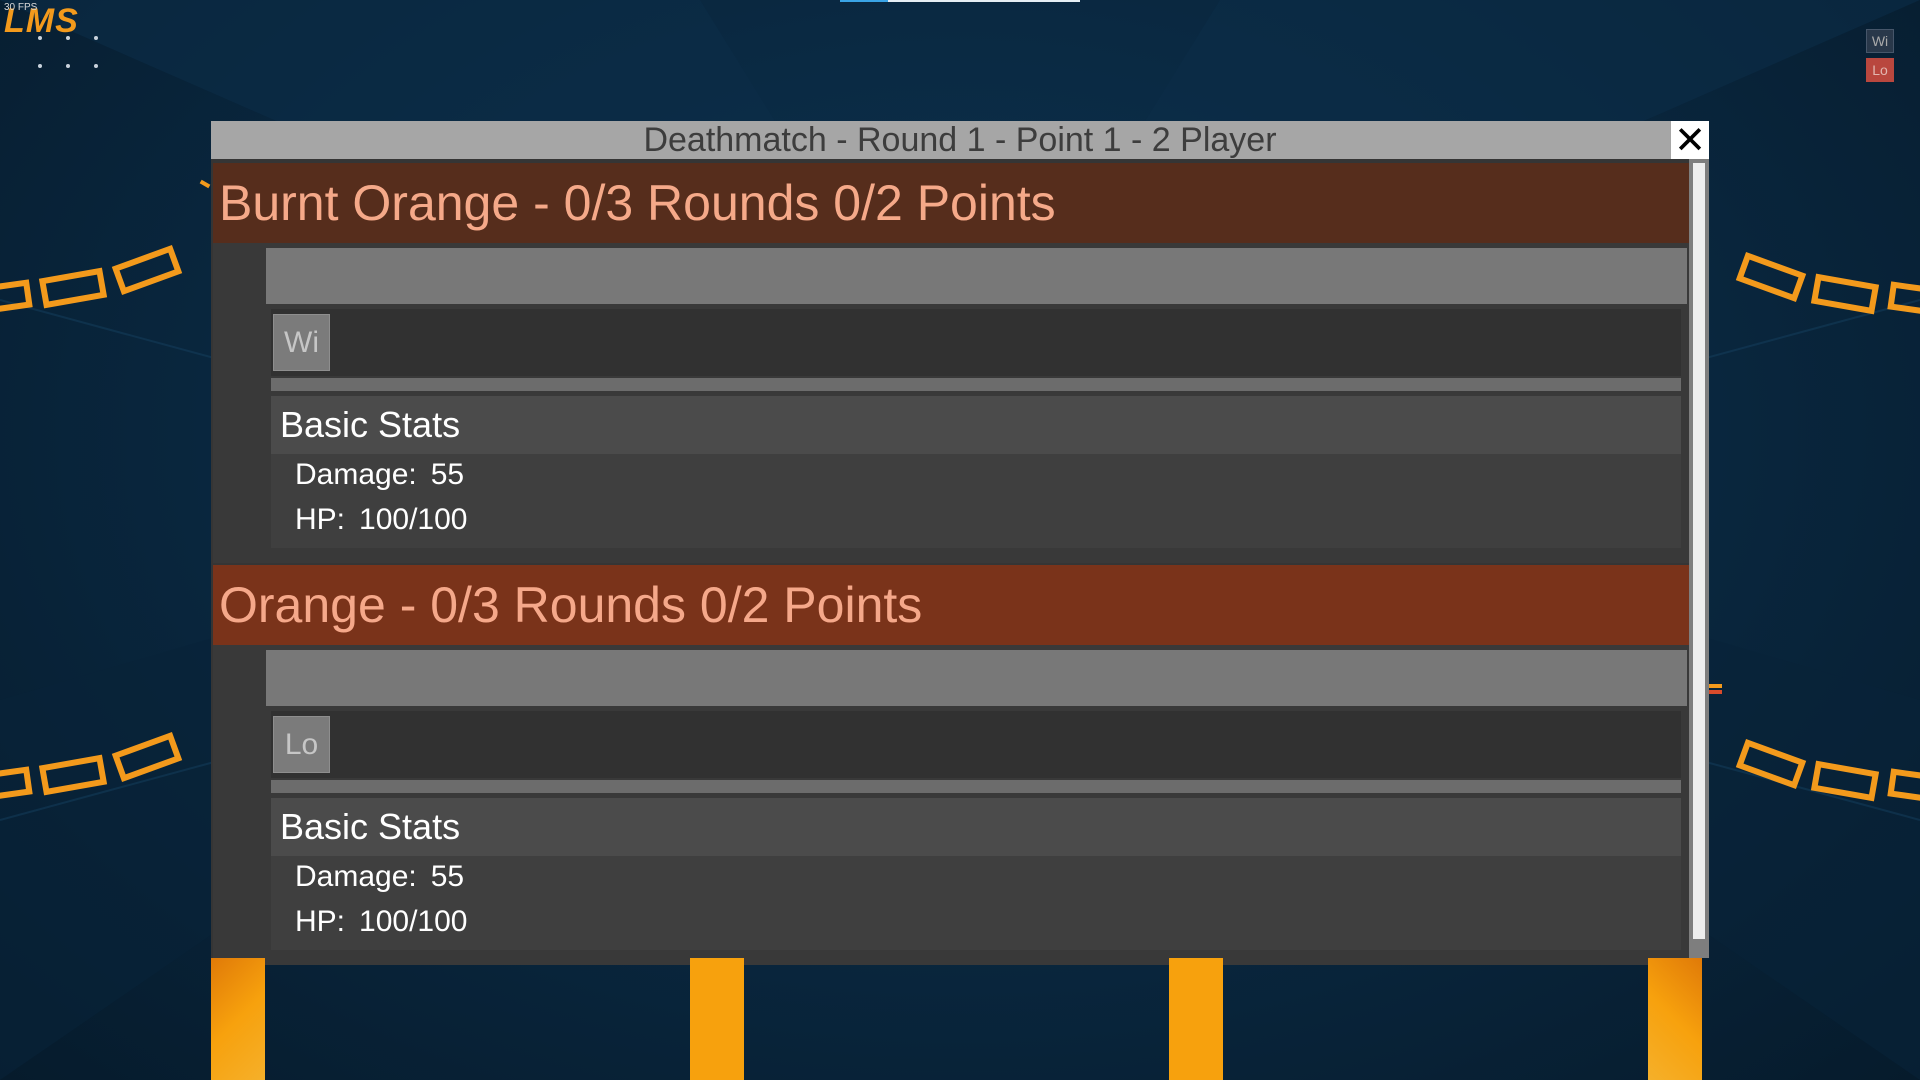  What do you see at coordinates (301, 744) in the screenshot?
I see `inventory-slot: Lo` at bounding box center [301, 744].